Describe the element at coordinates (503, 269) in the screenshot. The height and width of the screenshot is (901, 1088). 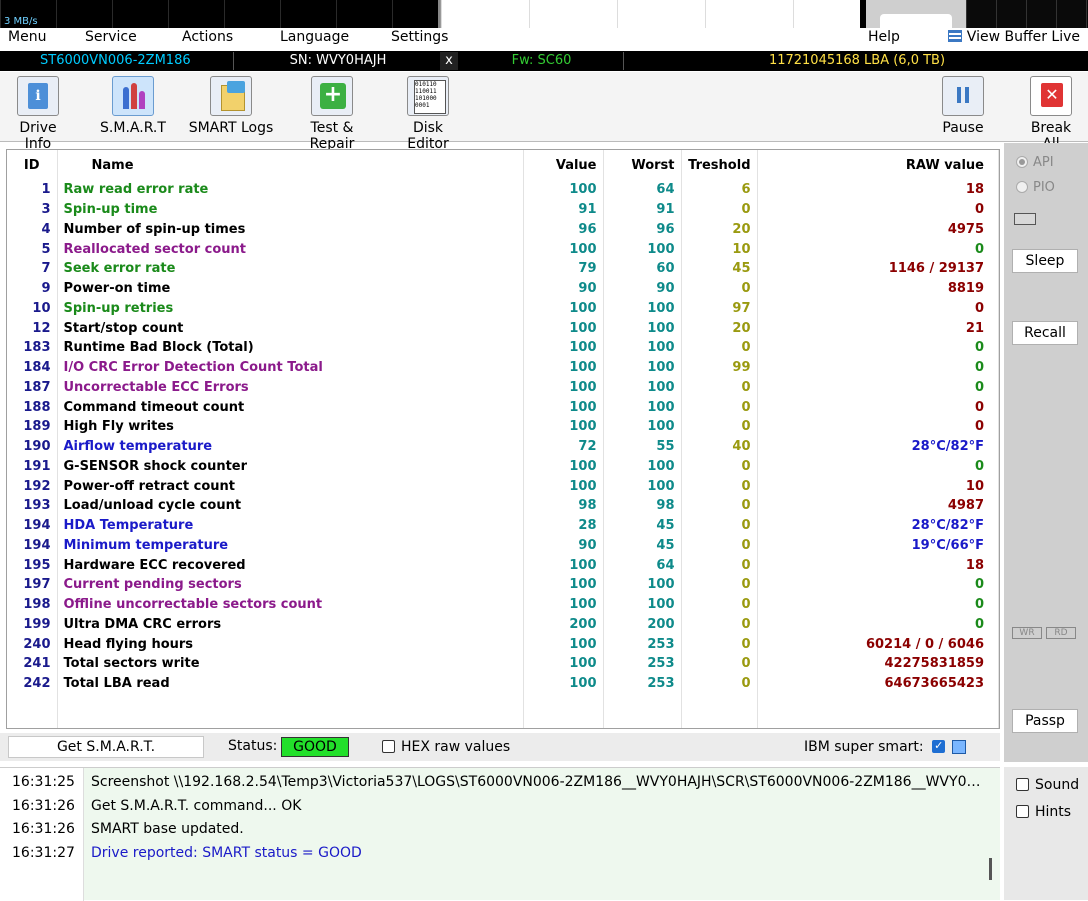
I see `table-row: 7 Seek error rate 79 60 45 1146 / 29137` at that location.